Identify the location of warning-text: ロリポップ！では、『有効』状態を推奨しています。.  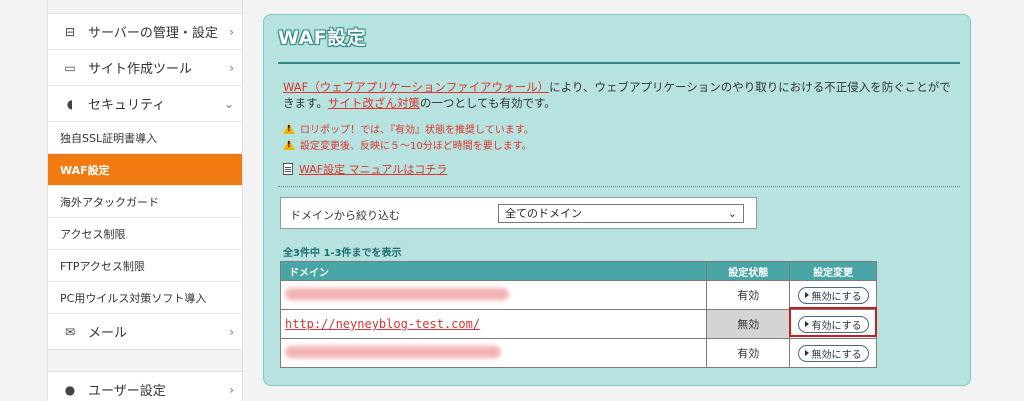
(417, 130).